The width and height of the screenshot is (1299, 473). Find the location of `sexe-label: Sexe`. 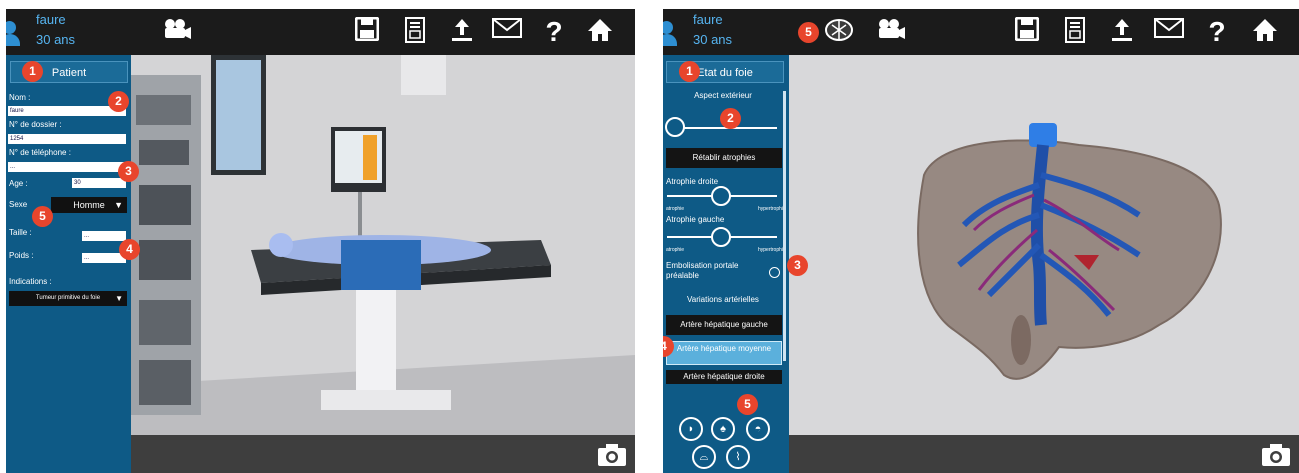

sexe-label: Sexe is located at coordinates (18, 204).